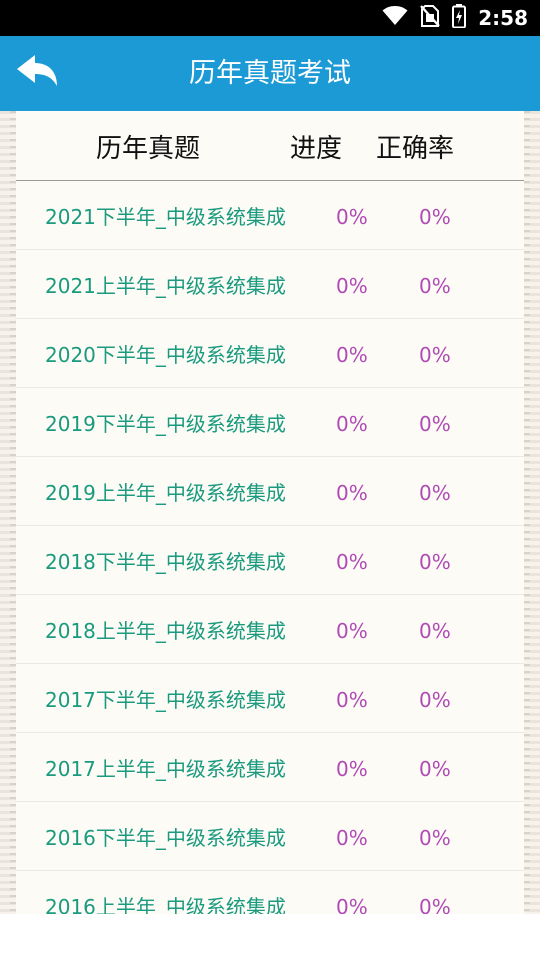 The height and width of the screenshot is (960, 540). Describe the element at coordinates (165, 355) in the screenshot. I see `exam-name: 2020下半年_中级系统集成` at that location.